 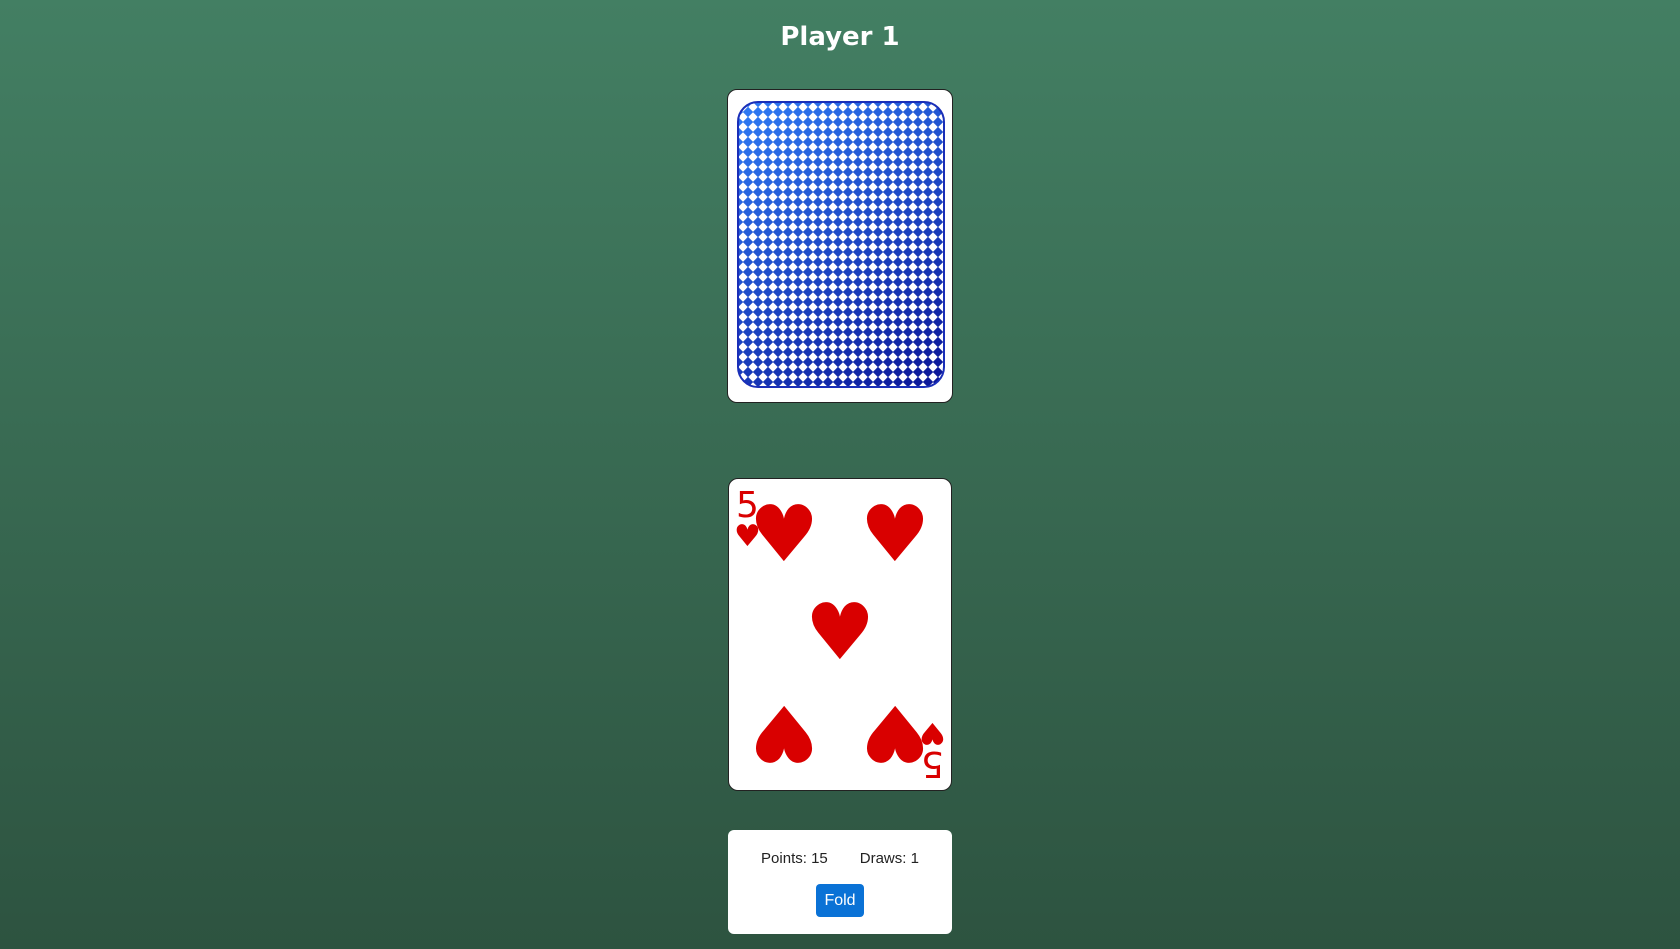 What do you see at coordinates (889, 858) in the screenshot?
I see `draws-display: Draws: 1` at bounding box center [889, 858].